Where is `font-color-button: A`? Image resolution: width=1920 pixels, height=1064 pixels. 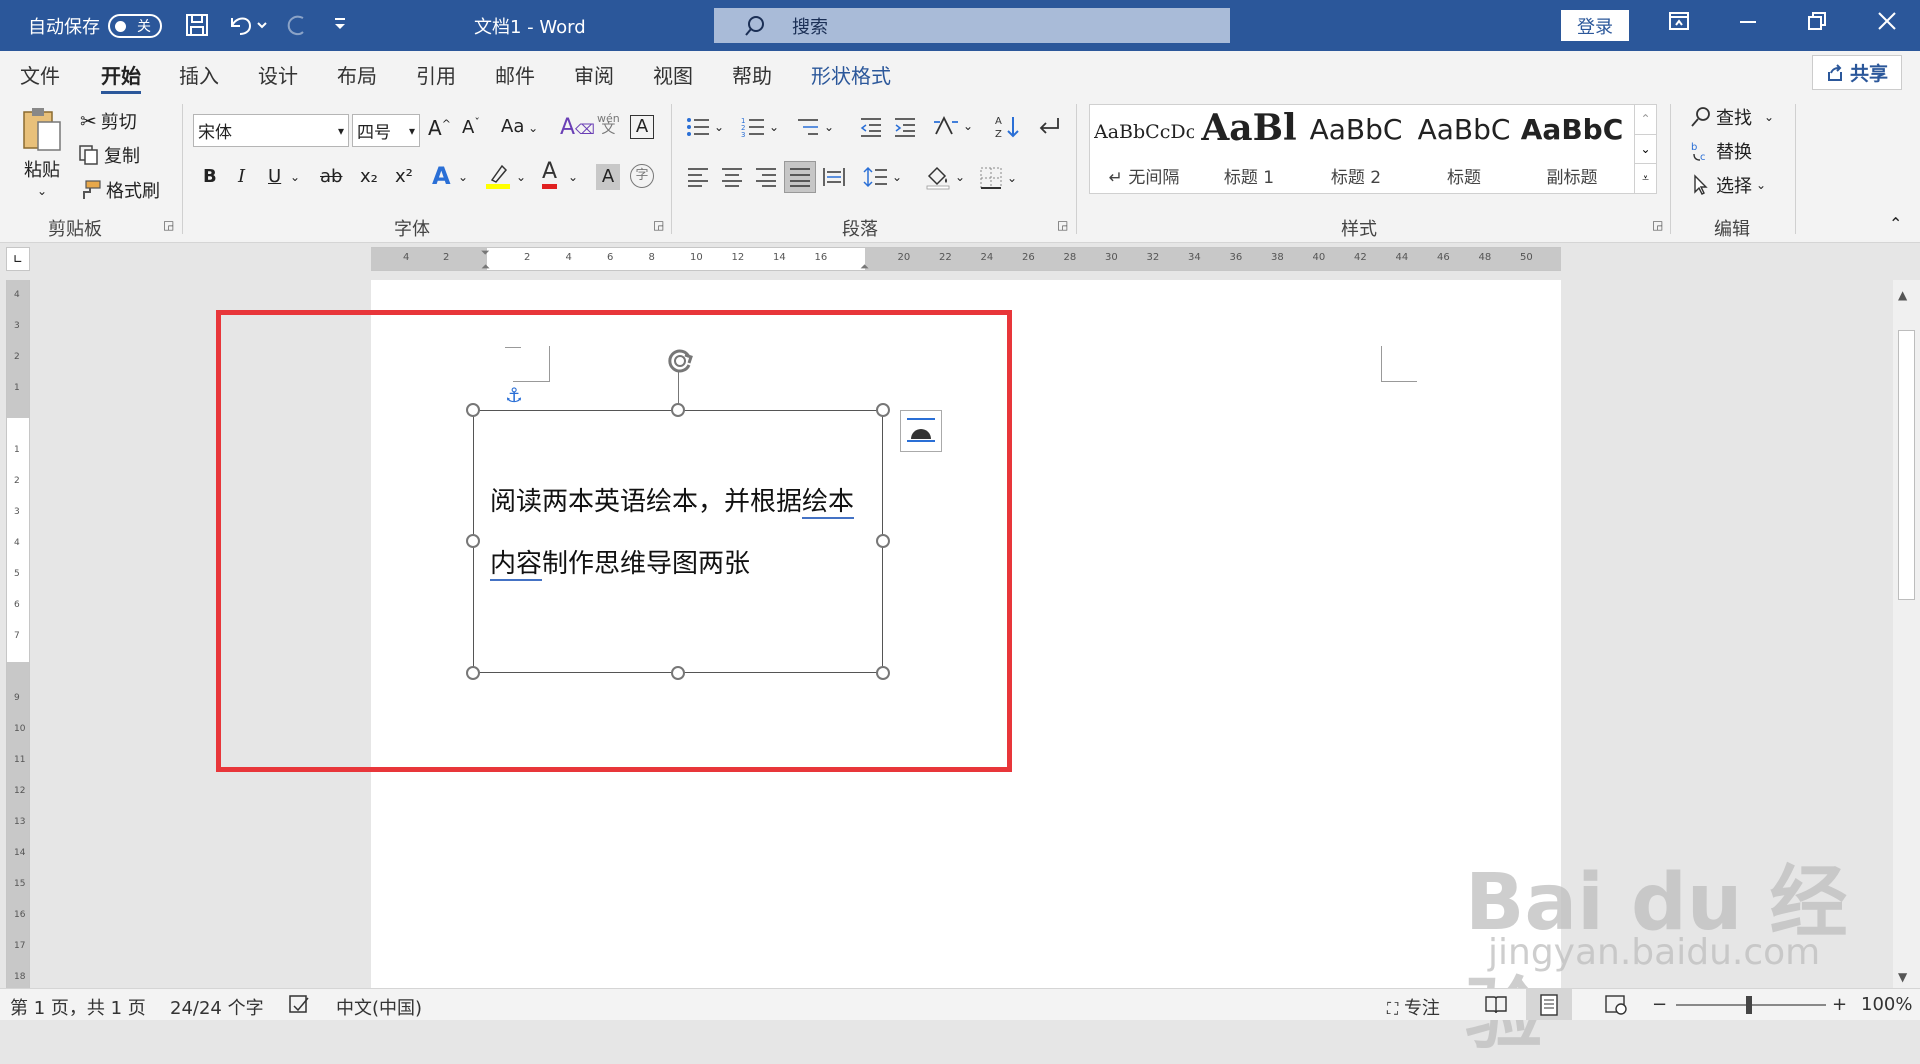
font-color-button: A is located at coordinates (550, 174).